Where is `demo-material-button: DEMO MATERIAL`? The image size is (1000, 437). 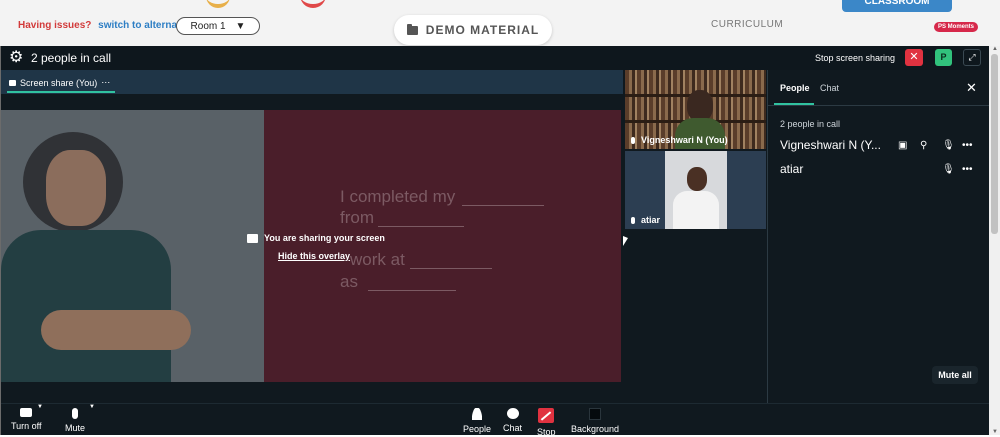
demo-material-button: DEMO MATERIAL is located at coordinates (473, 30).